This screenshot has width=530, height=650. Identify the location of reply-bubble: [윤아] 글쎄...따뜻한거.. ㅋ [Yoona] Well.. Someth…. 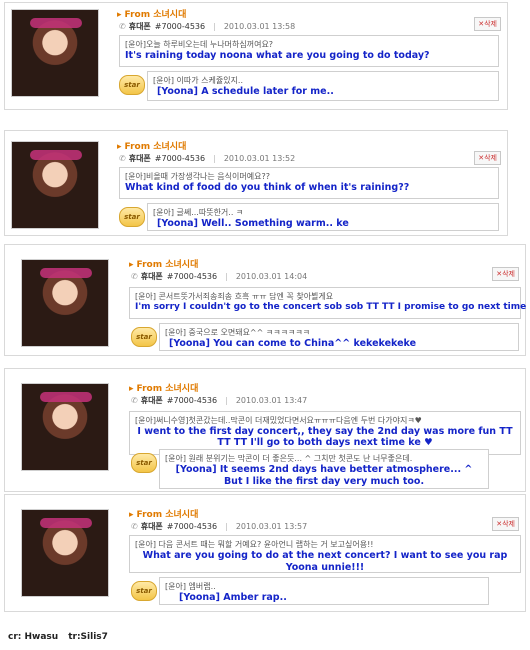
(323, 217).